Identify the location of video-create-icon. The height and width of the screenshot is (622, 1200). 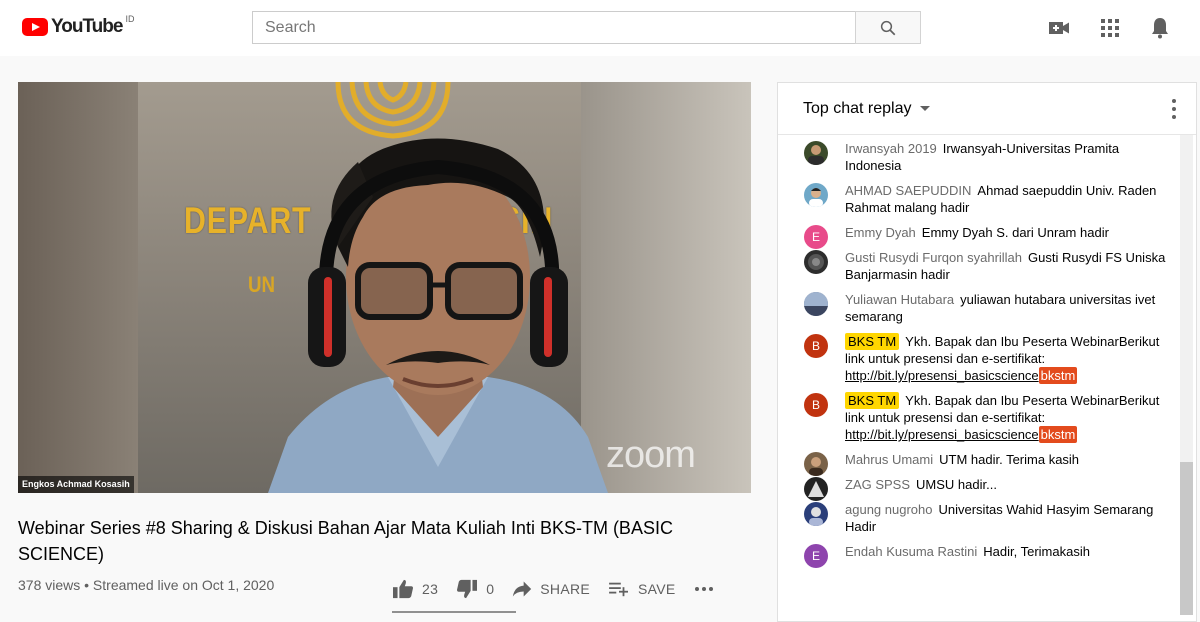
(1059, 28).